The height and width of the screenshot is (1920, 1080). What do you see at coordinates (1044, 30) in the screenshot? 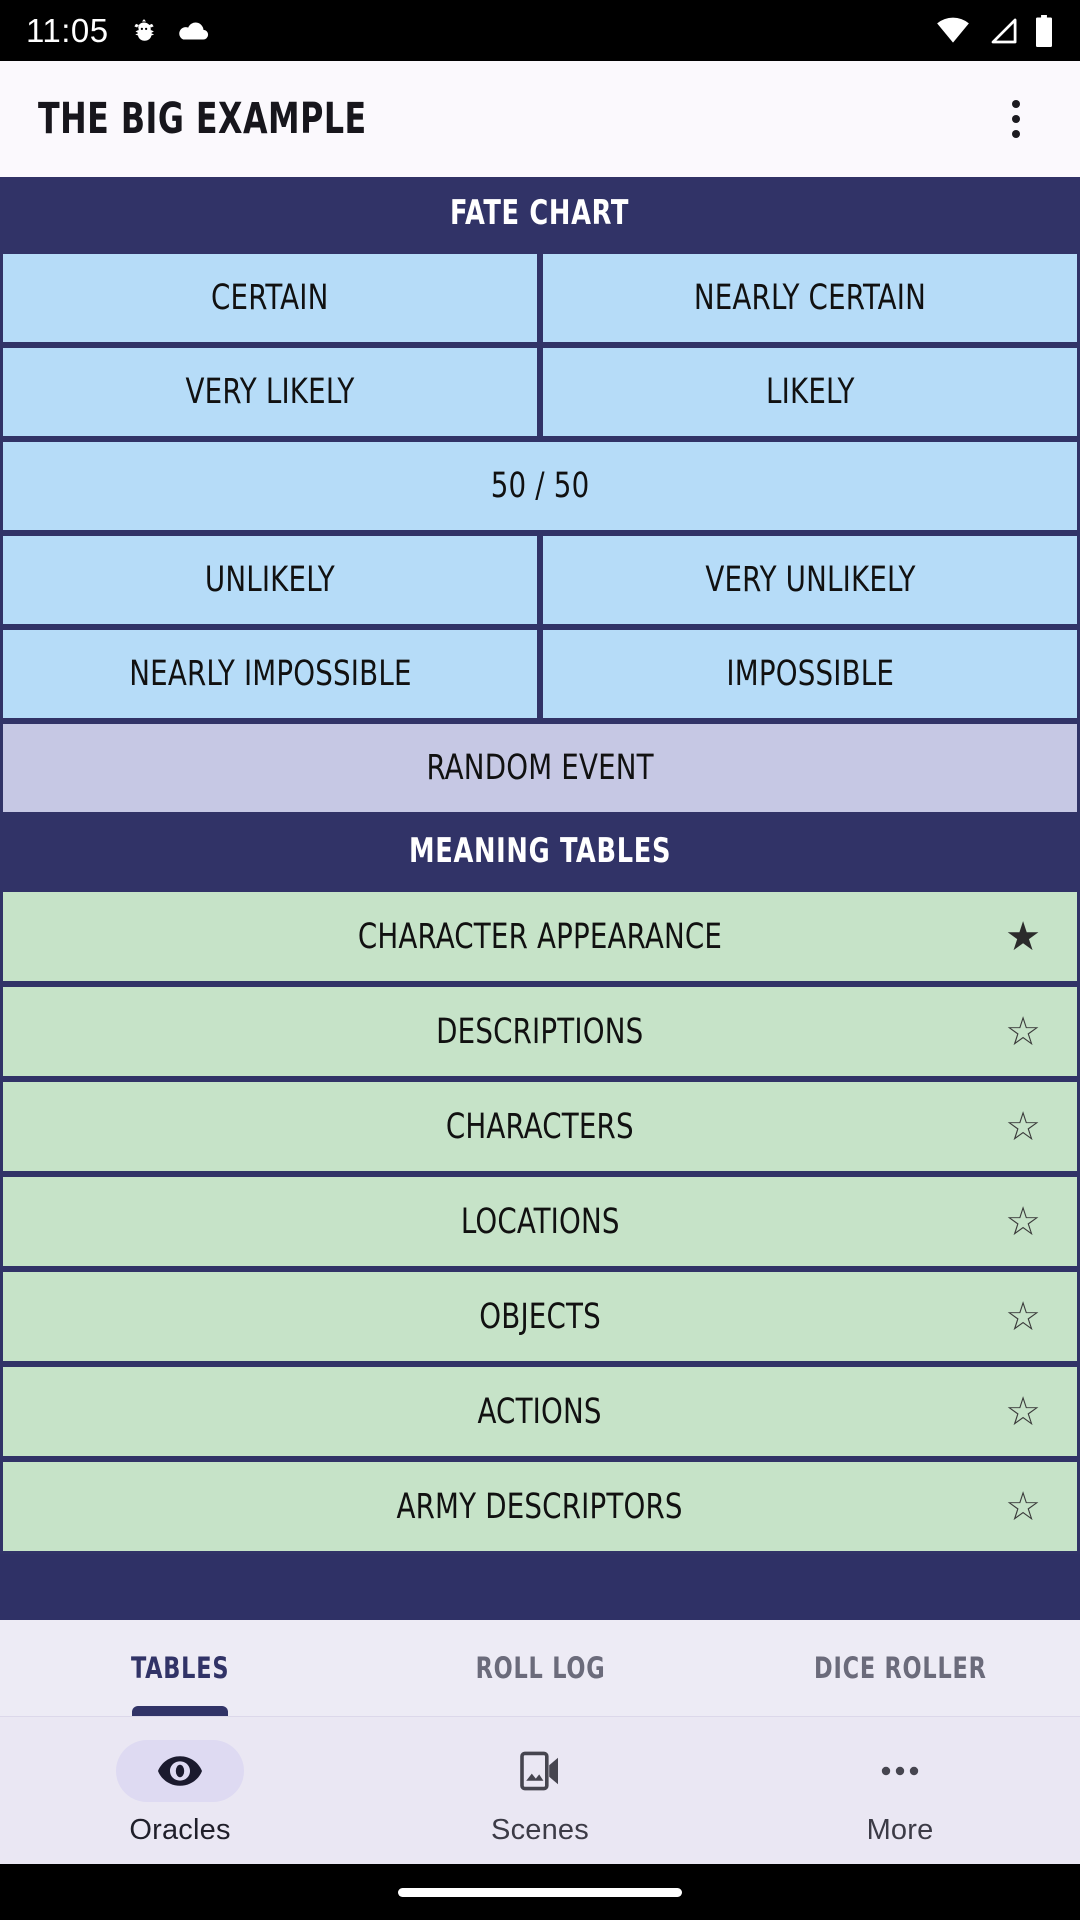
I see `battery-icon` at bounding box center [1044, 30].